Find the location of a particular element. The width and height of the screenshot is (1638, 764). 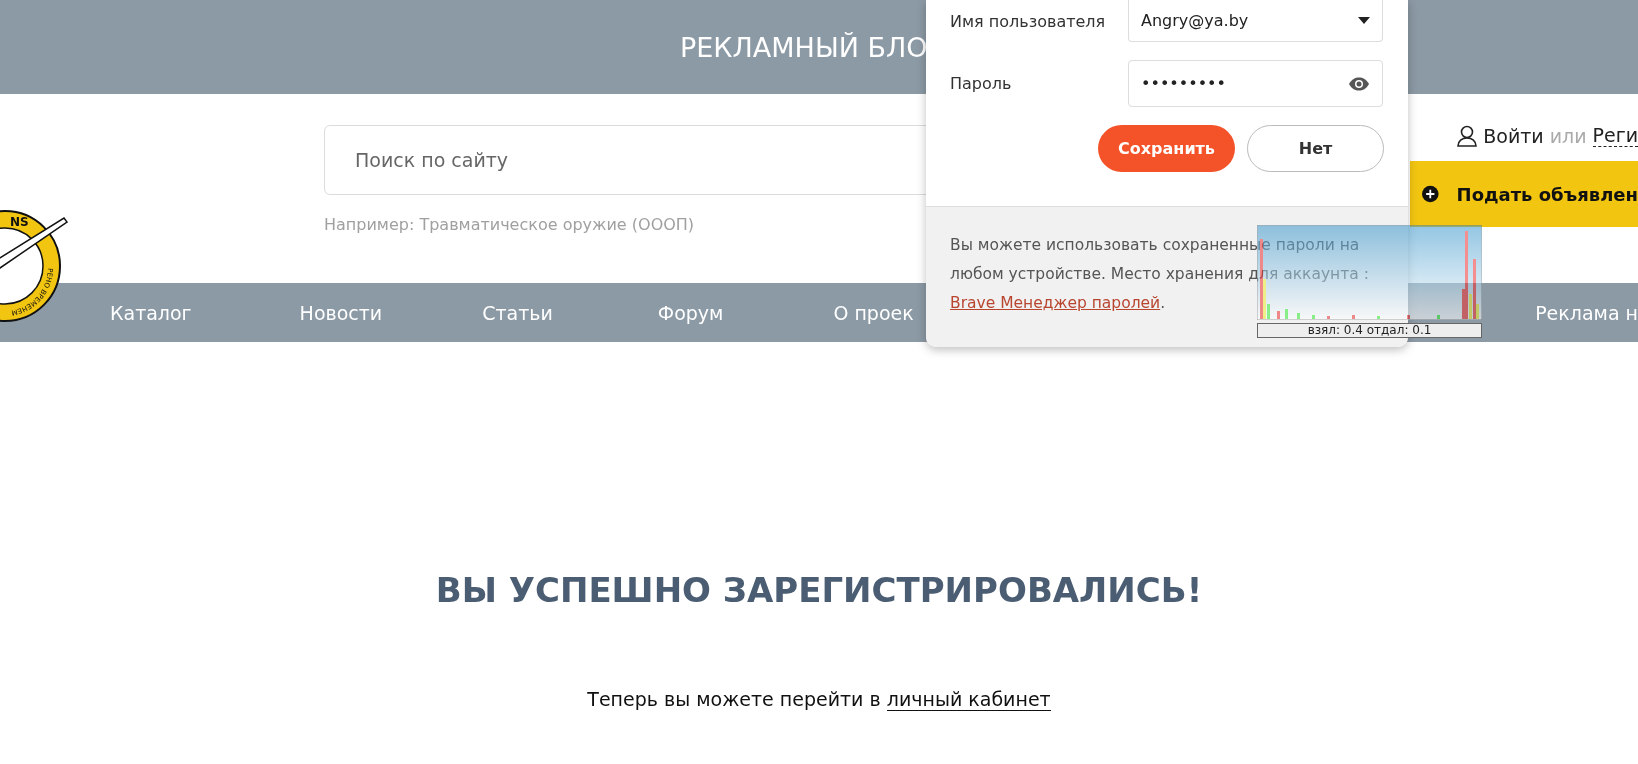

username-field: Angry@ya.by is located at coordinates (1255, 21).